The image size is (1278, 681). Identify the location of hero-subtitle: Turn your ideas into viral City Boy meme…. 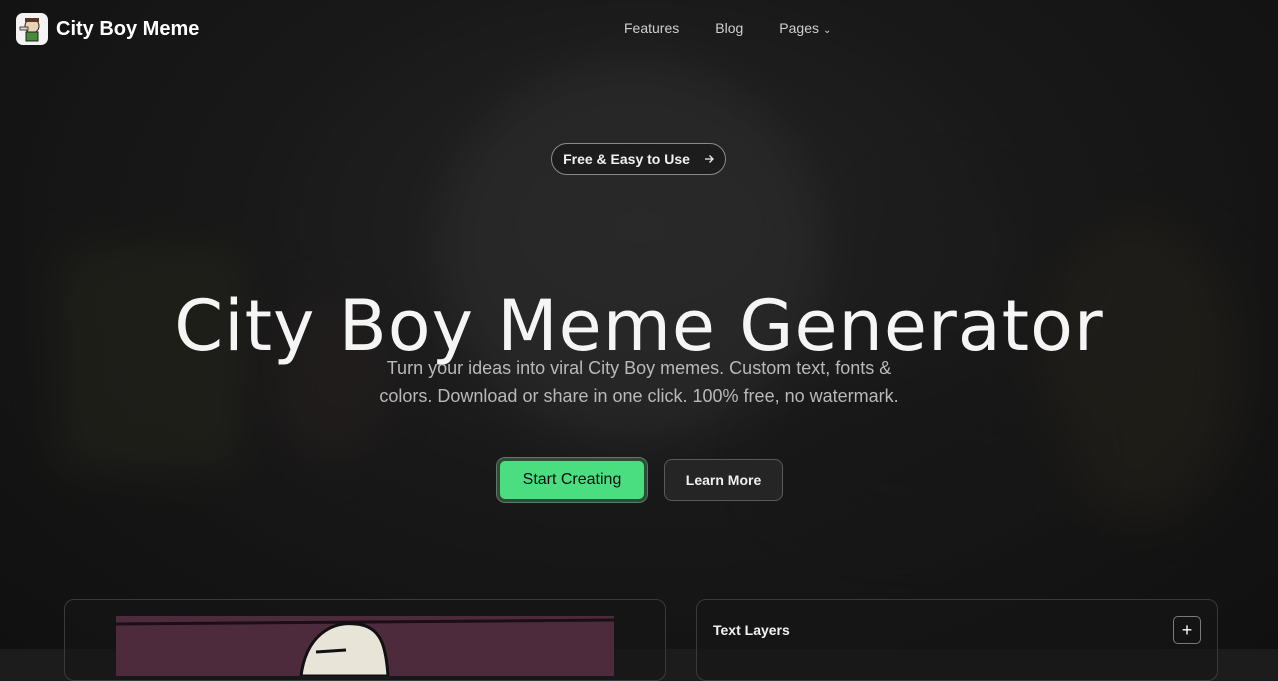
(639, 382).